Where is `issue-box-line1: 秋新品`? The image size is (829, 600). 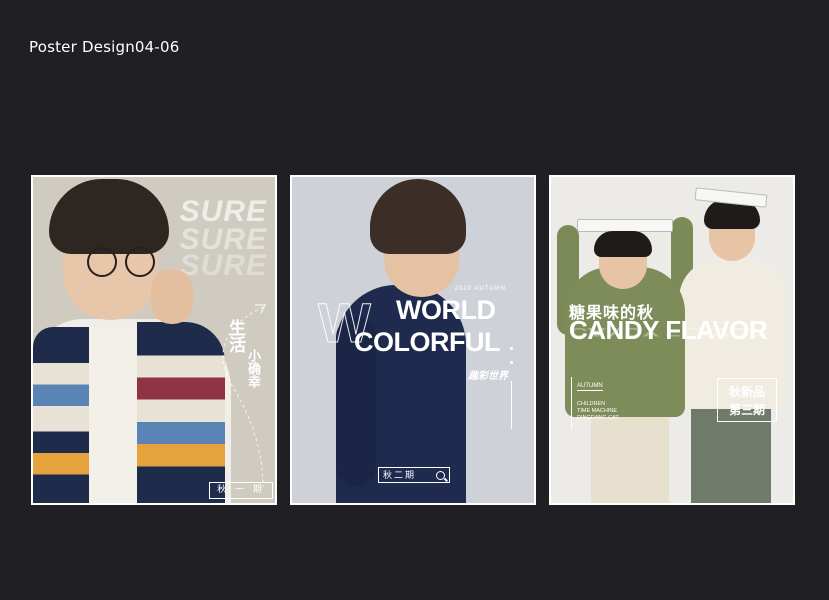
issue-box-line1: 秋新品 is located at coordinates (746, 392).